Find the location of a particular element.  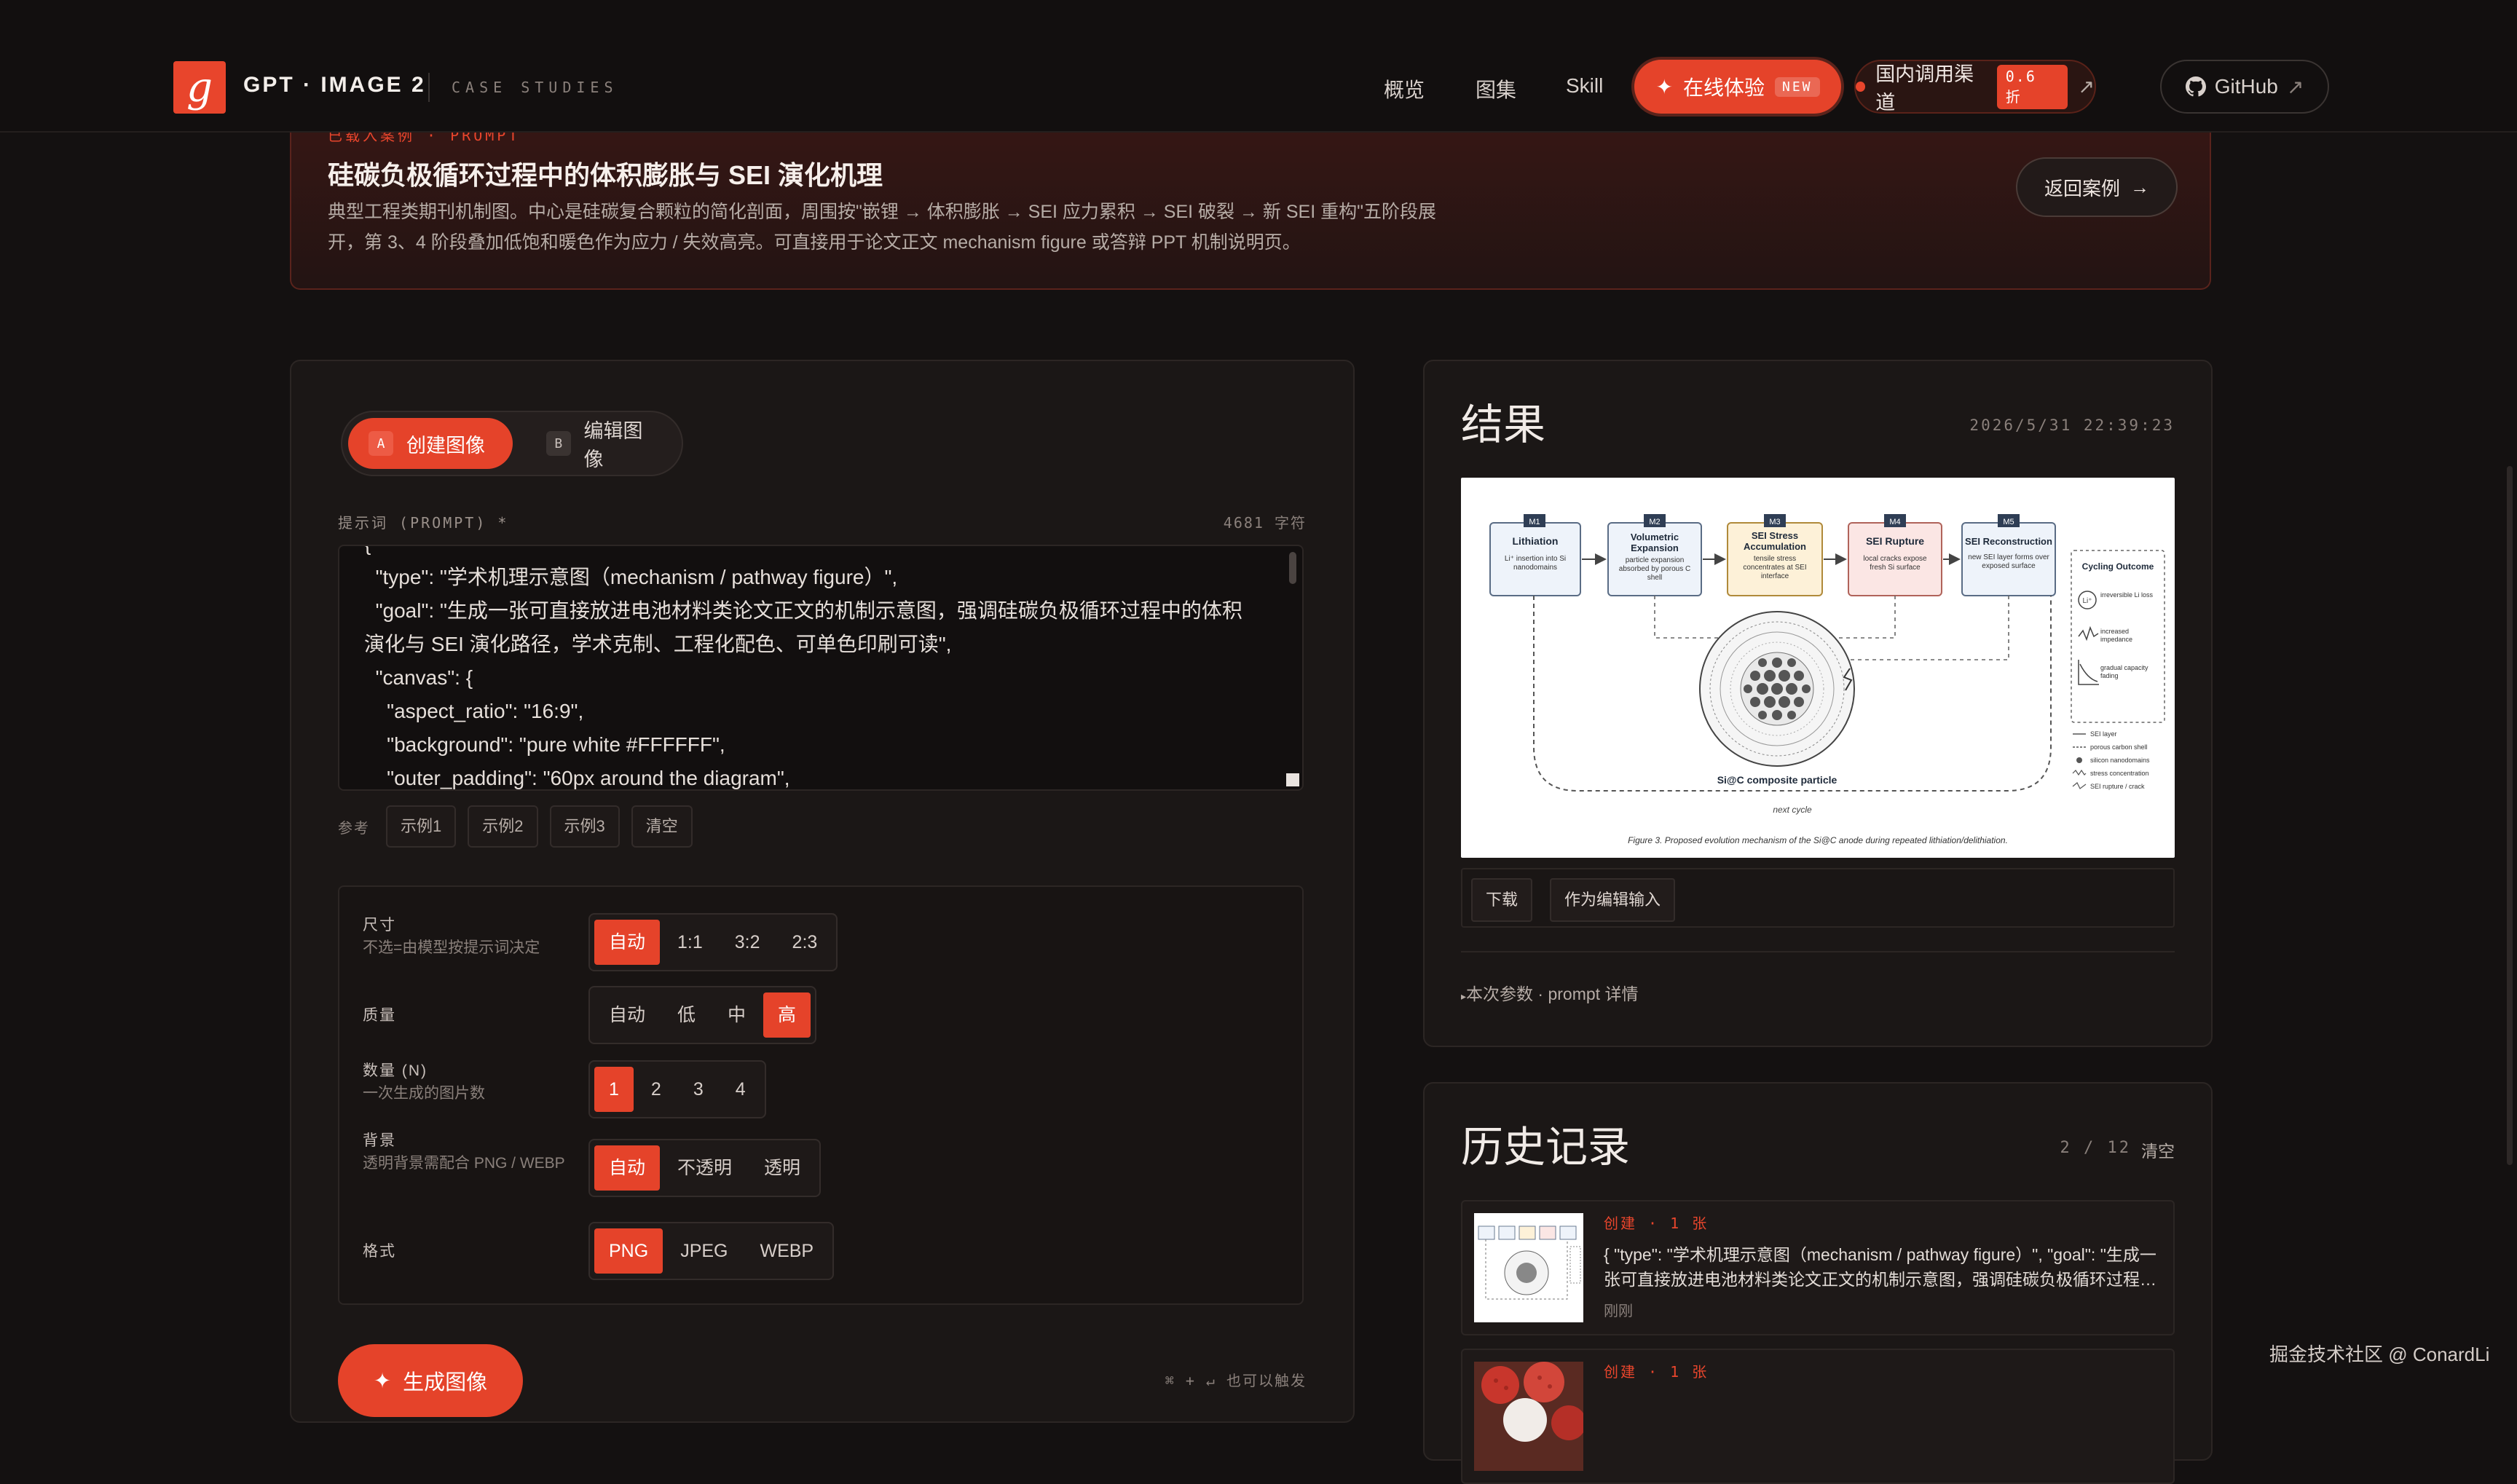

reference-label: 参考 is located at coordinates (354, 828).